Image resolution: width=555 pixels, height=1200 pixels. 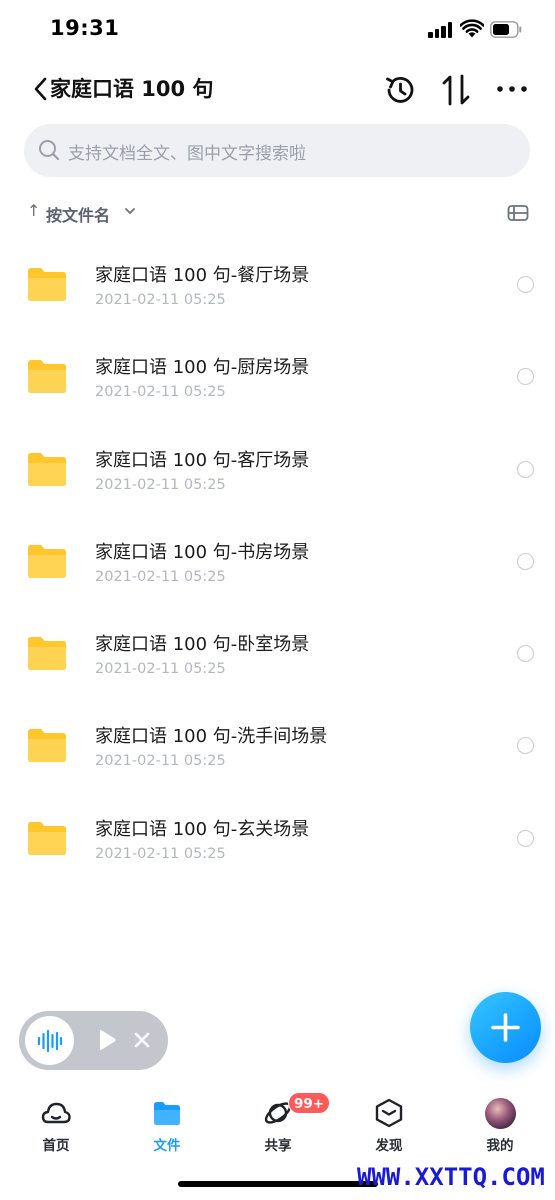 I want to click on view-mode-icon, so click(x=518, y=213).